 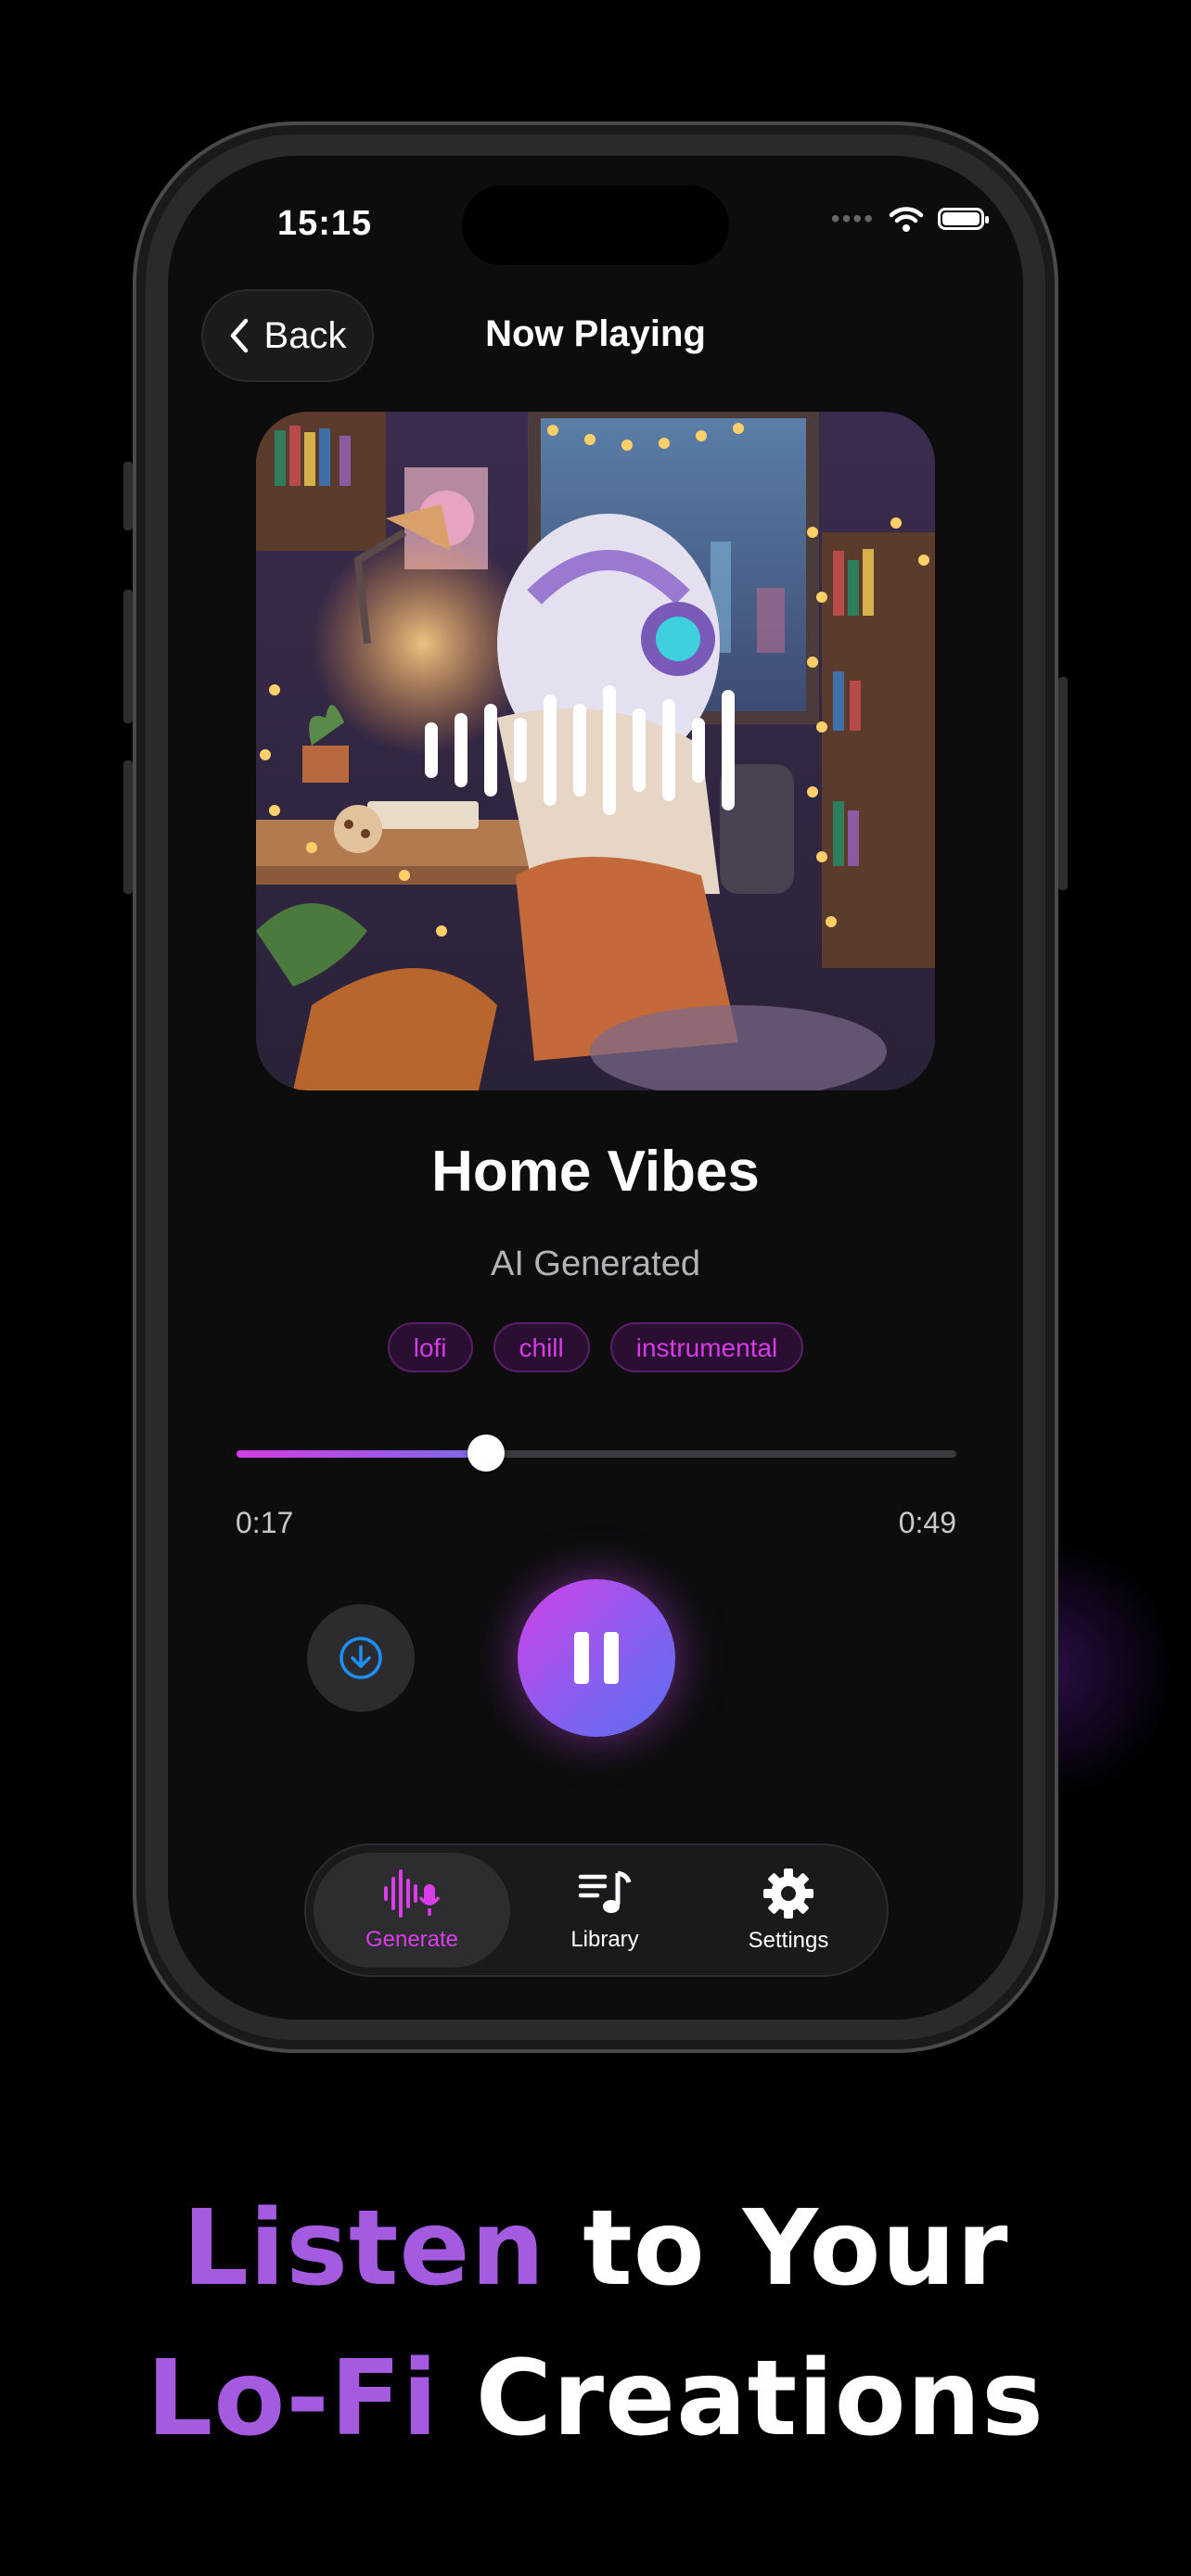 I want to click on progress-knob, so click(x=486, y=1453).